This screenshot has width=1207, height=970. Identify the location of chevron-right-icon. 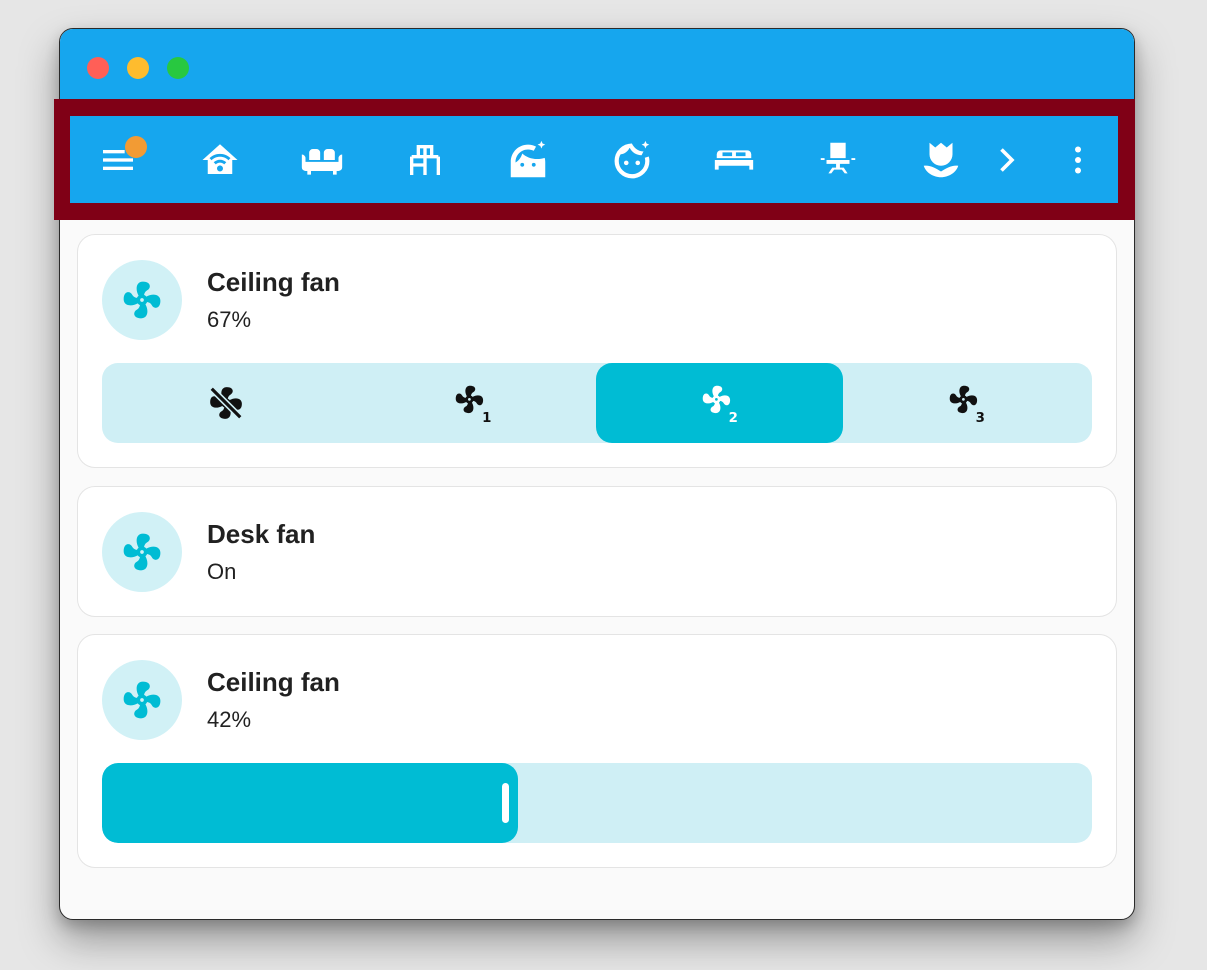
(1007, 159).